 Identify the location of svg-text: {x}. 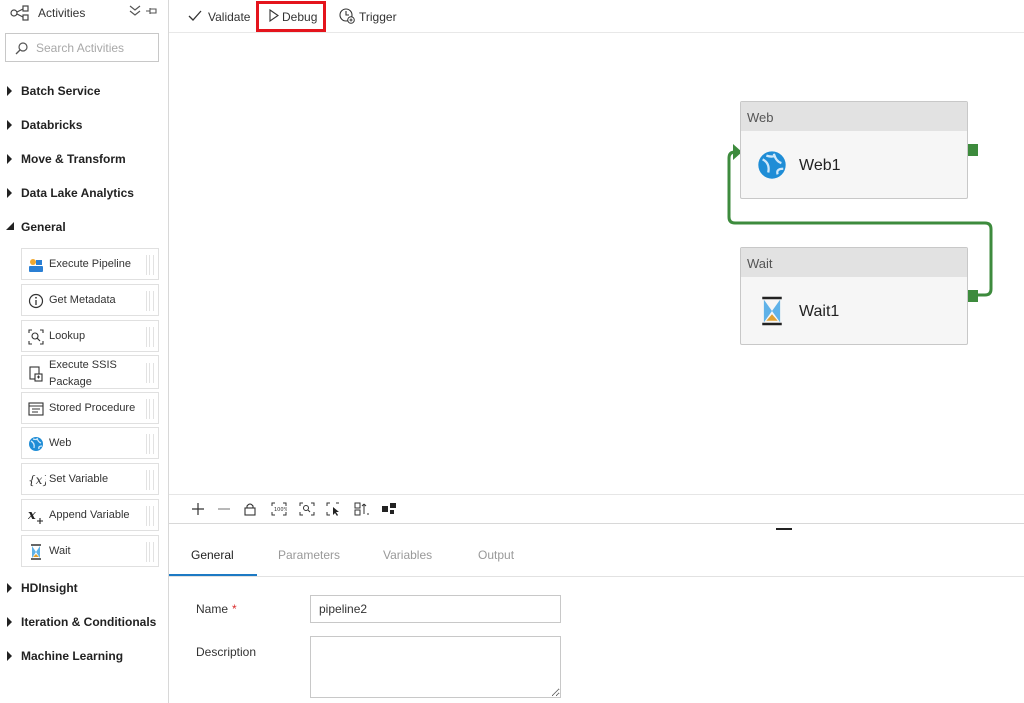
(37, 480).